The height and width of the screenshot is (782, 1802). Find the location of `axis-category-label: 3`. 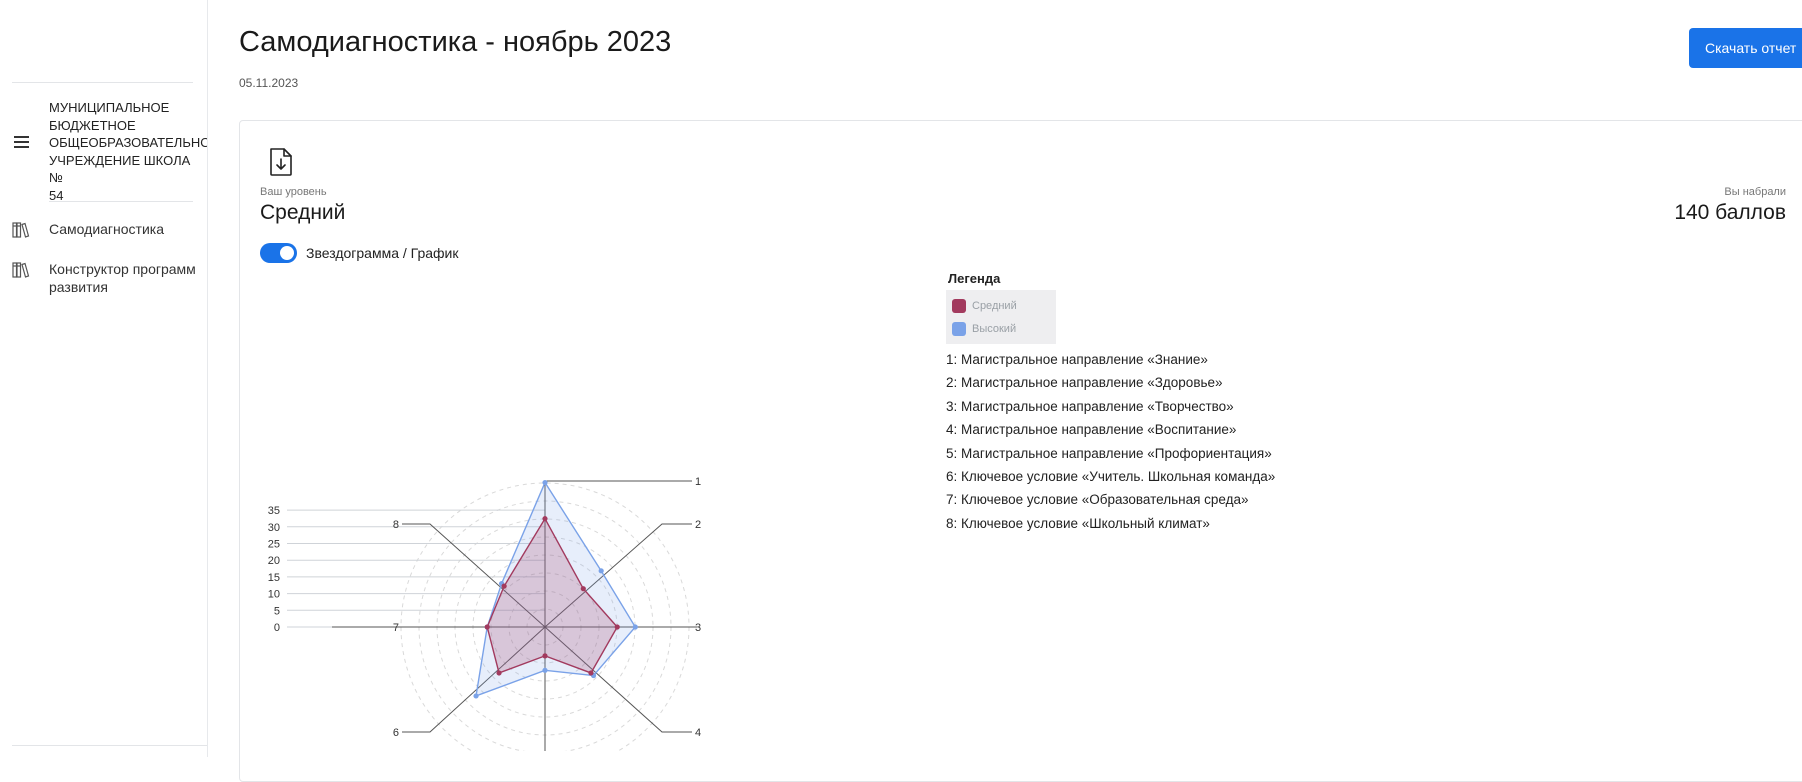

axis-category-label: 3 is located at coordinates (698, 628).